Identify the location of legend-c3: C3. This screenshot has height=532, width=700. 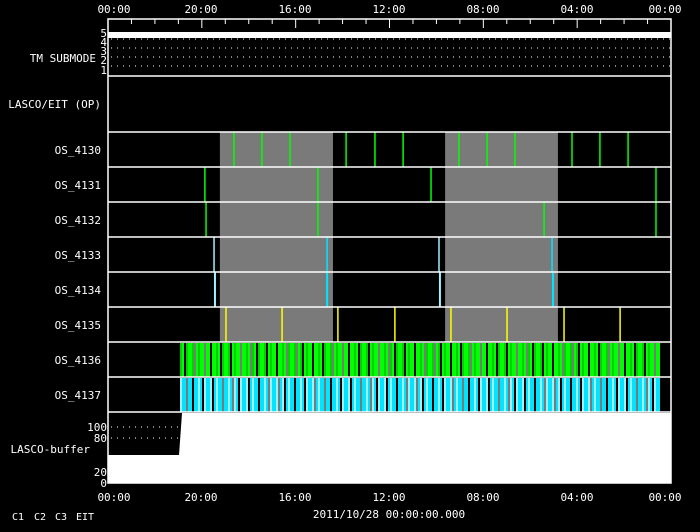
(61, 517).